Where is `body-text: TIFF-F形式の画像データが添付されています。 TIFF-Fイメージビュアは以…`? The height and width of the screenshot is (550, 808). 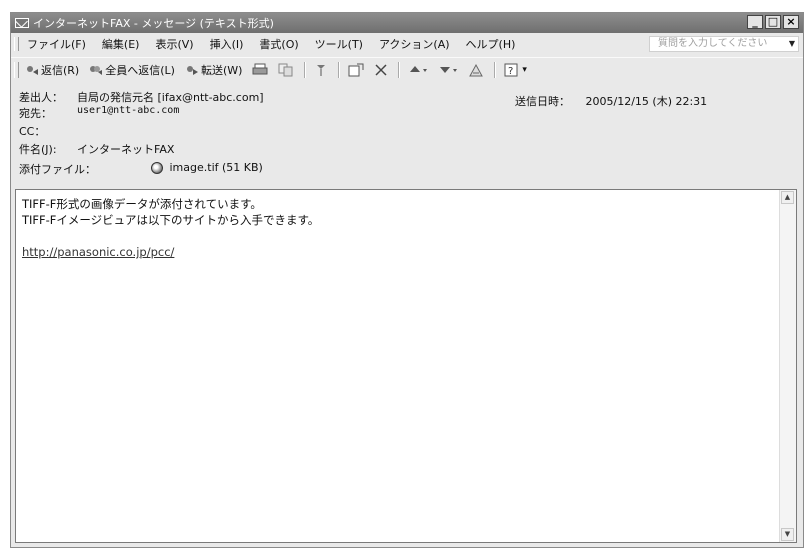
body-text: TIFF-F形式の画像データが添付されています。 TIFF-Fイメージビュアは以… is located at coordinates (170, 228).